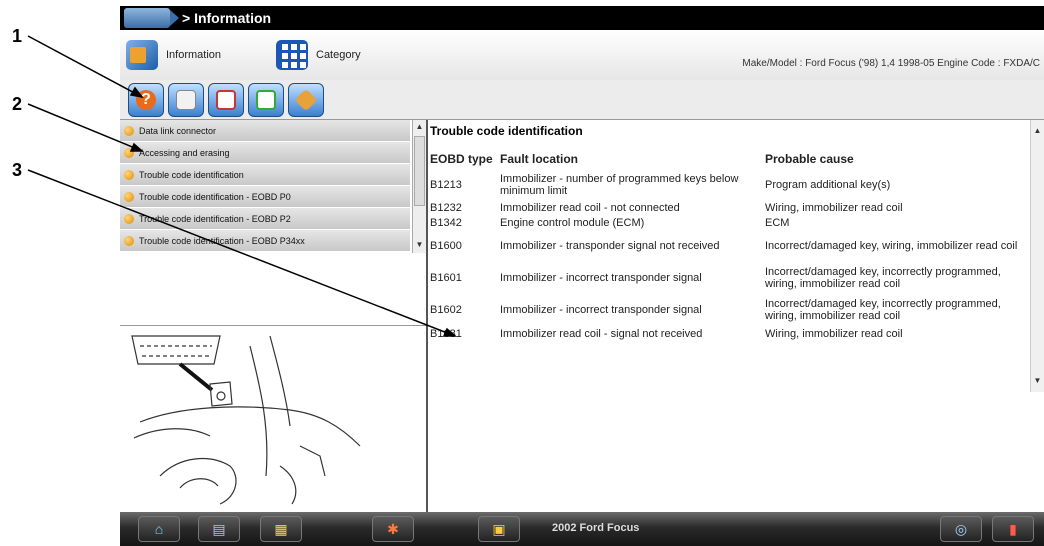 The width and height of the screenshot is (1044, 546). I want to click on information-taskbar-icon: ▣, so click(499, 528).